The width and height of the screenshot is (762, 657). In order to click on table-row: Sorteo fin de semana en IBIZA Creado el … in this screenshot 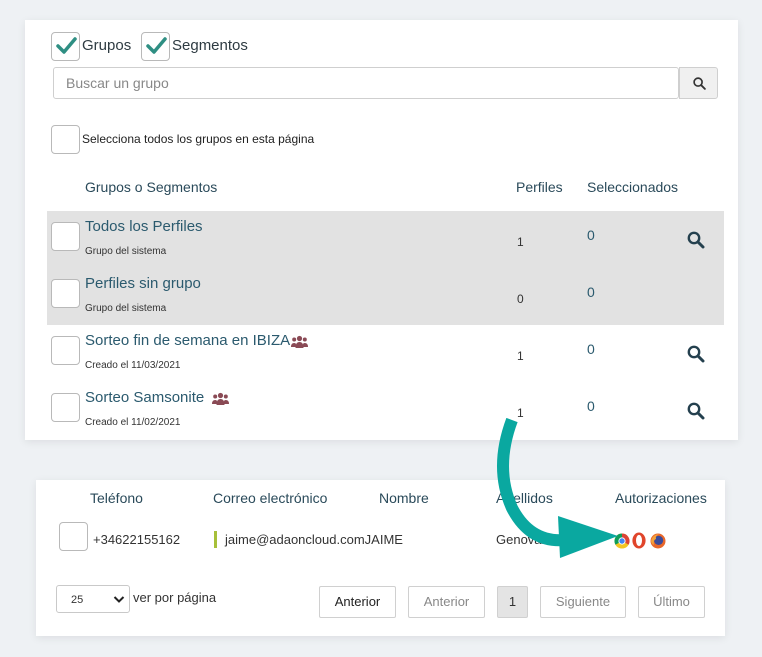, I will do `click(385, 353)`.